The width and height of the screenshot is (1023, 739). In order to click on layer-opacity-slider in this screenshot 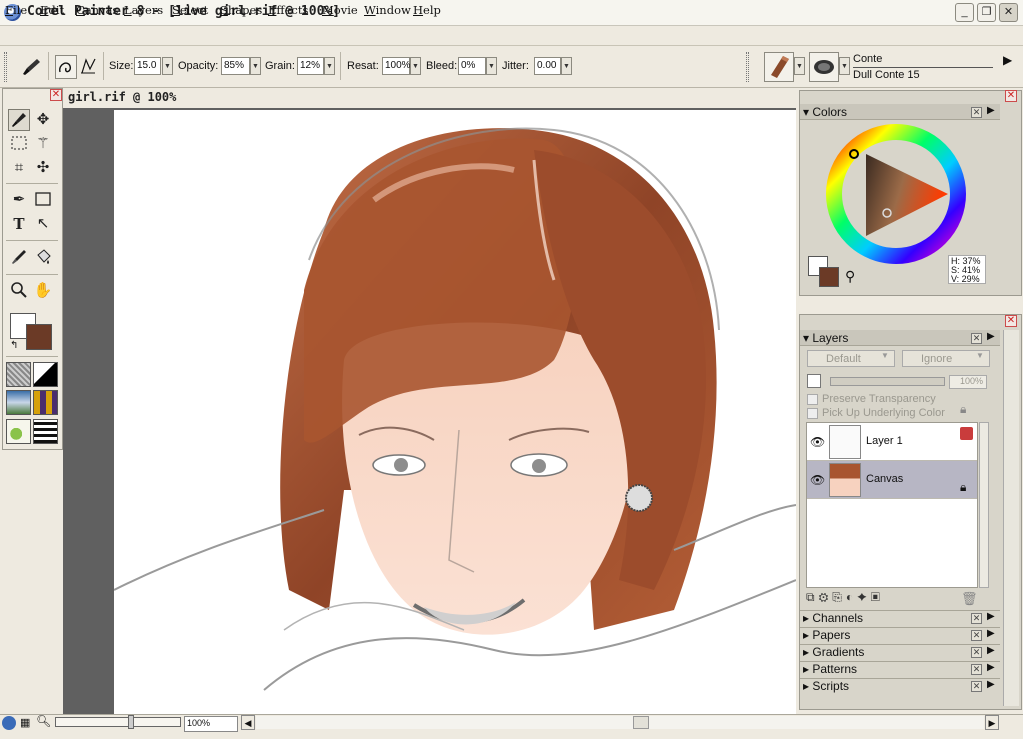, I will do `click(887, 381)`.